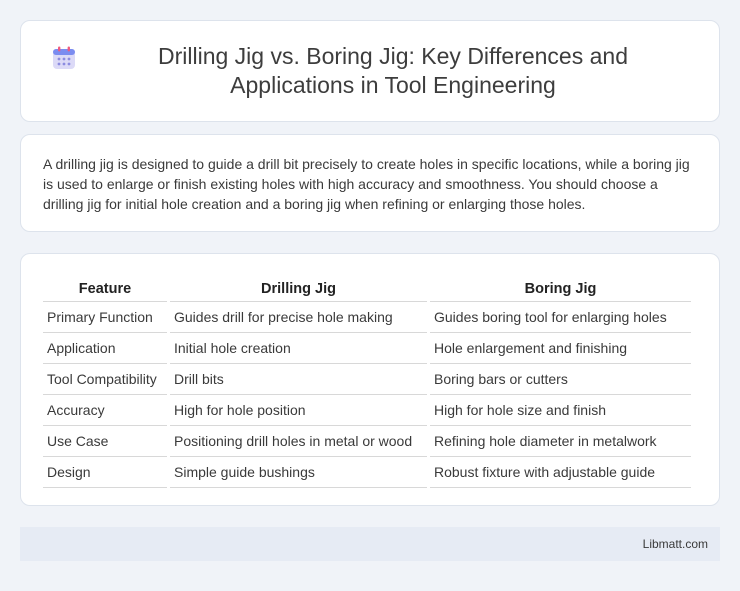  I want to click on table-cell: Primary Function, so click(105, 317).